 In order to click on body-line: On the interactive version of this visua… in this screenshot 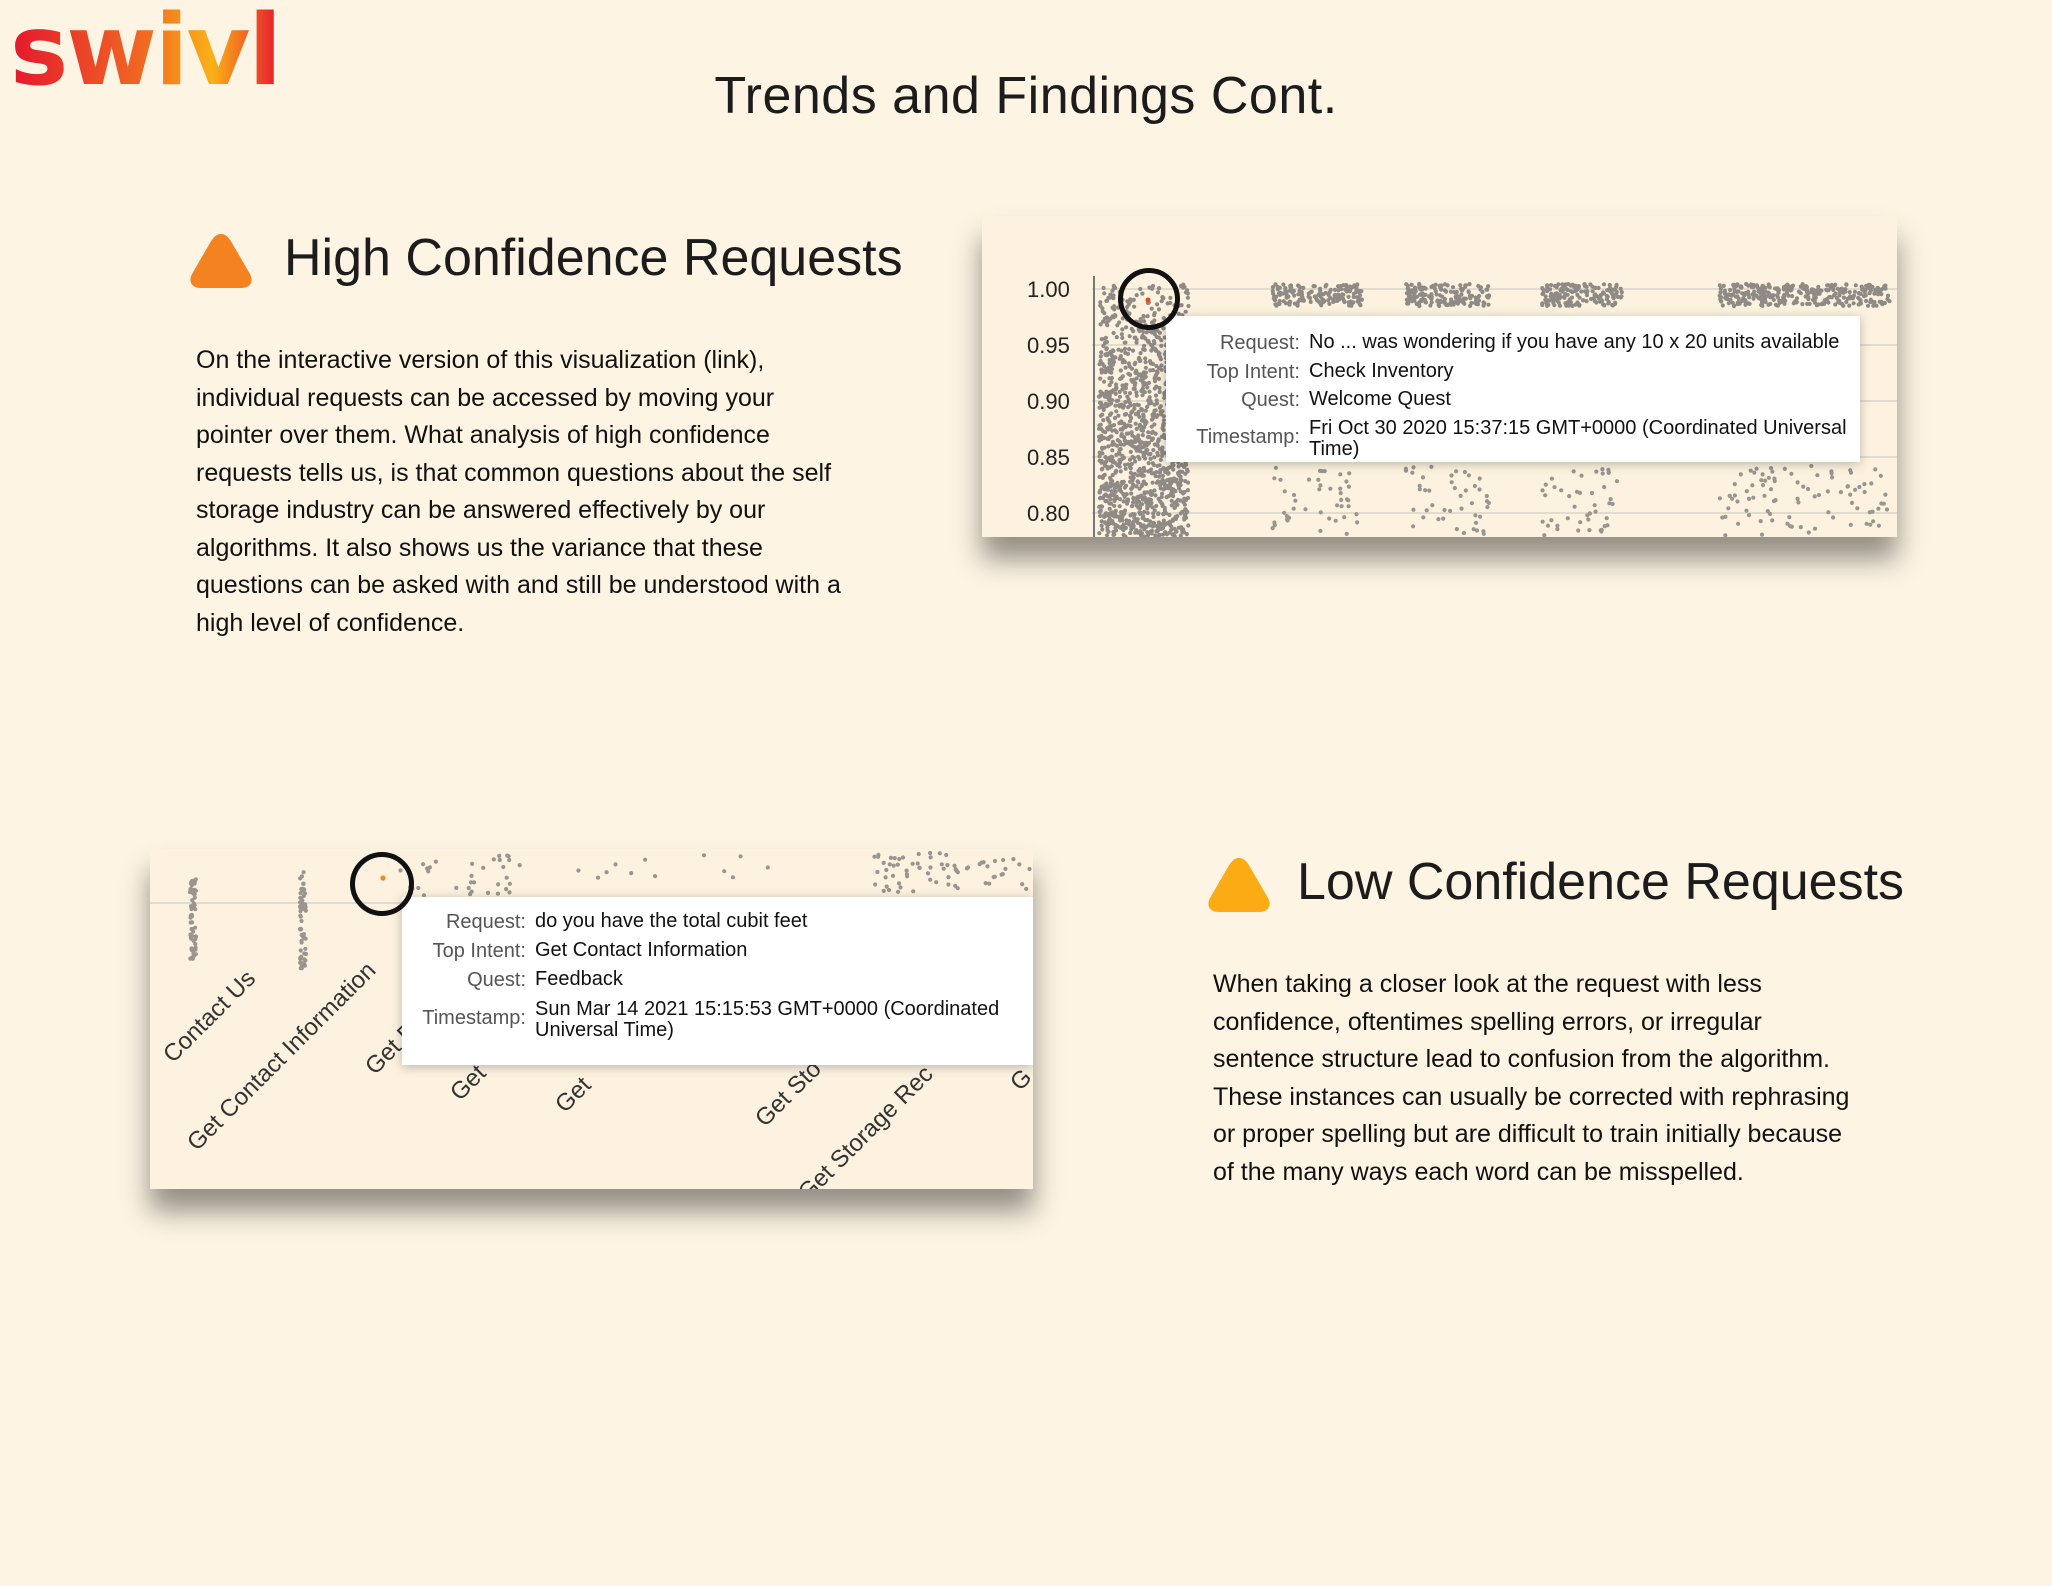, I will do `click(480, 360)`.